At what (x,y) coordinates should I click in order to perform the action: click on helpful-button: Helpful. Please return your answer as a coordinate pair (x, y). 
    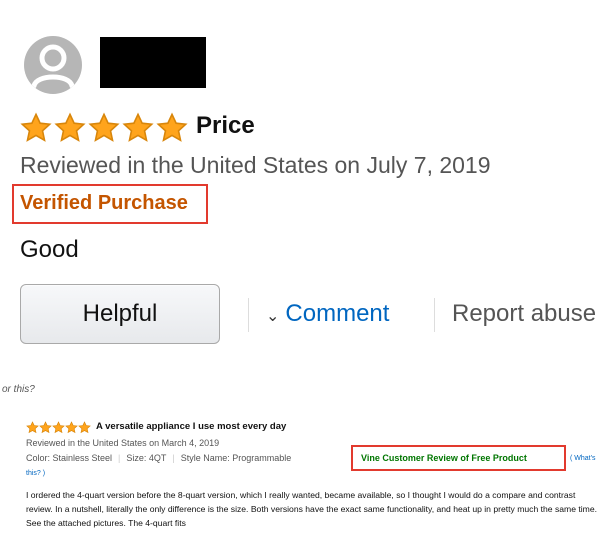
    Looking at the image, I should click on (120, 314).